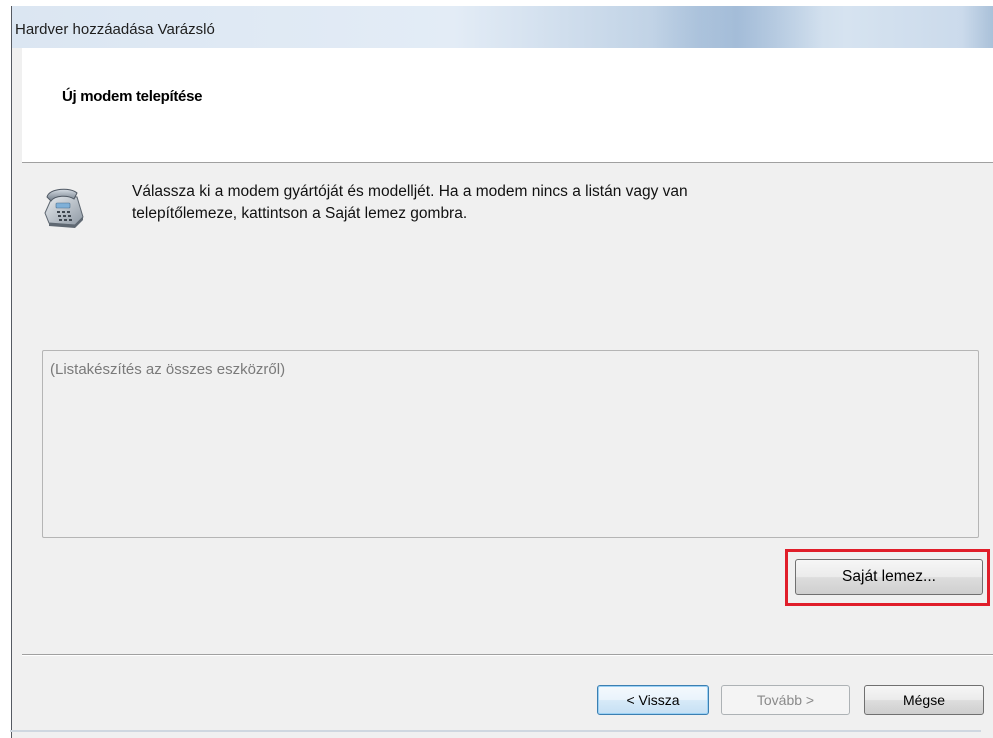 The image size is (993, 738). I want to click on next-button: Tovább >, so click(785, 700).